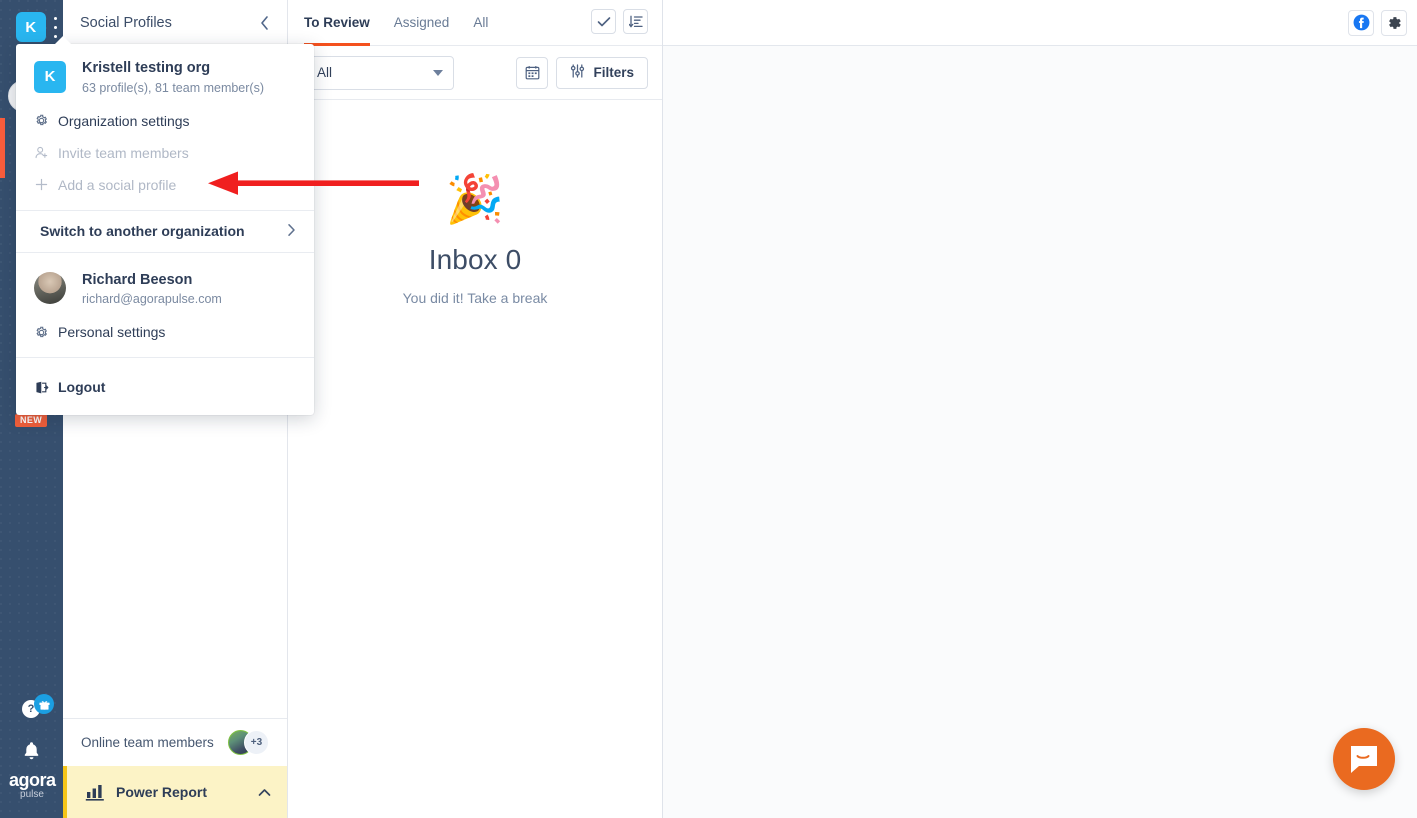  I want to click on org-name: Kristell testing org, so click(146, 68).